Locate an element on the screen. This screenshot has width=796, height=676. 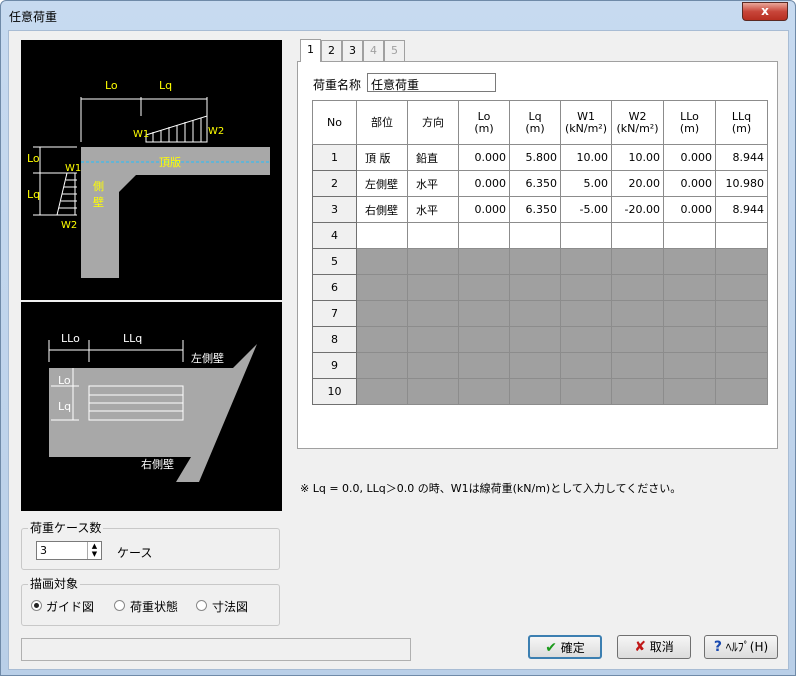
row-number: 3 is located at coordinates (334, 209).